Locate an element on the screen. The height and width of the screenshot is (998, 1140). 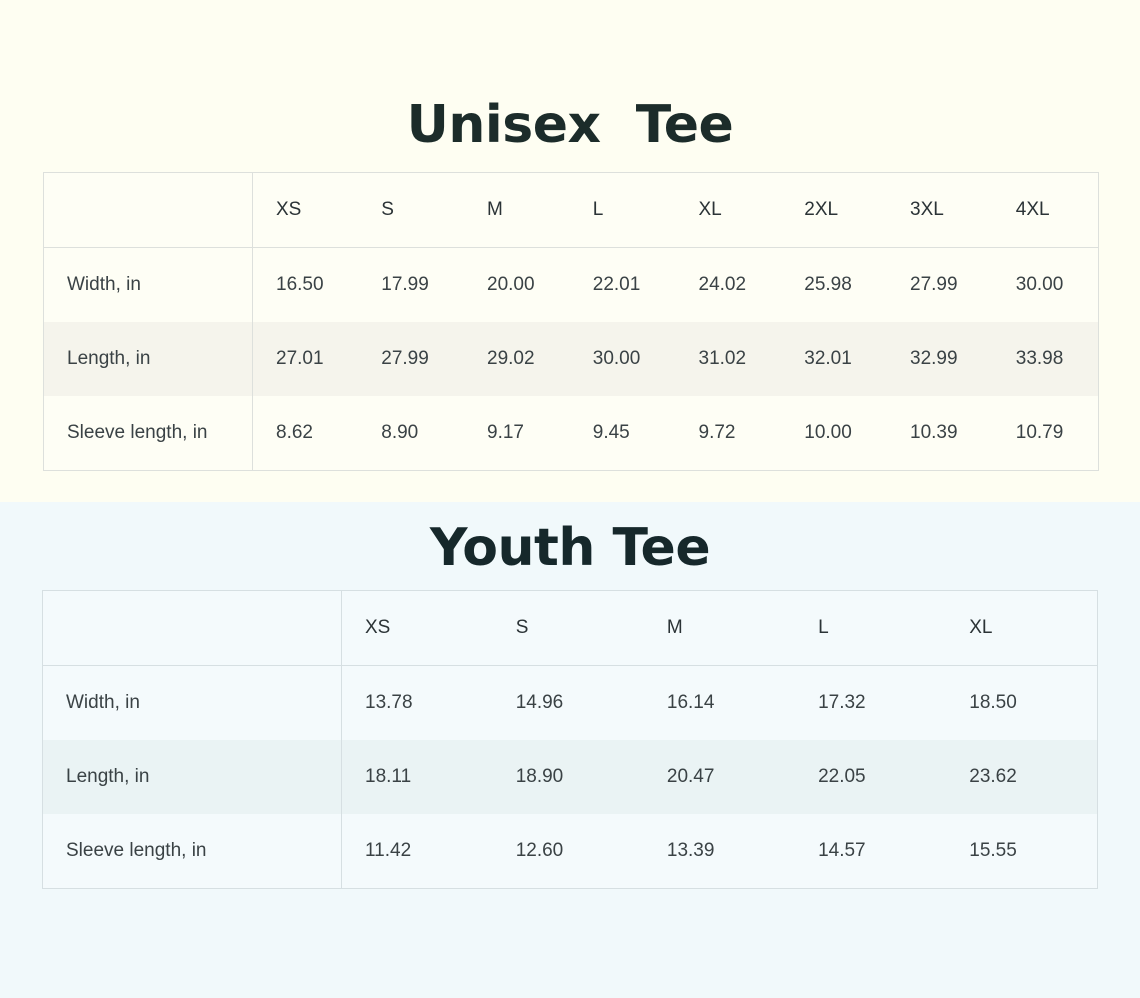
value-cell: 17.99 is located at coordinates (405, 284).